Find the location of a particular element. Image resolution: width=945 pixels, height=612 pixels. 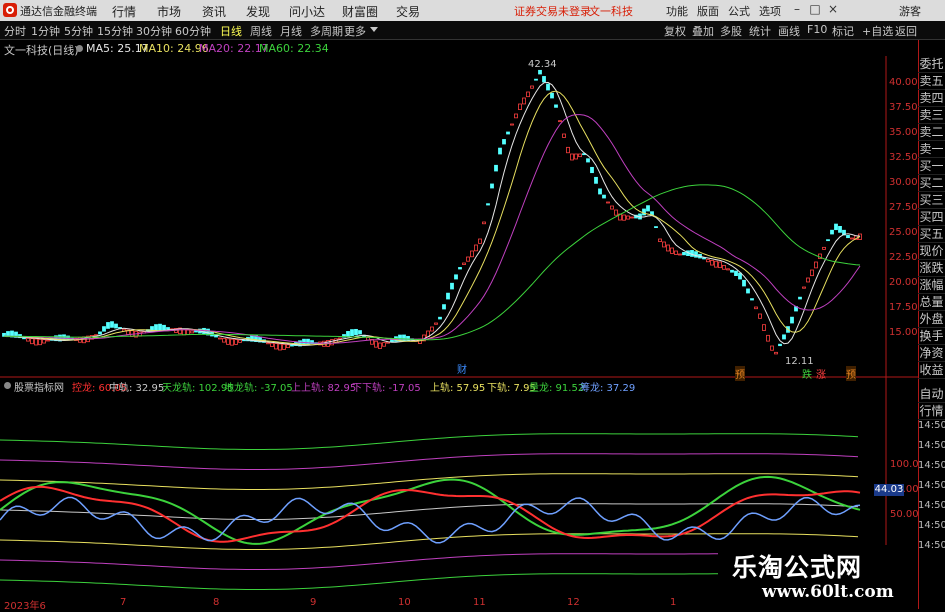

tab-monthly: 月线 is located at coordinates (291, 31).